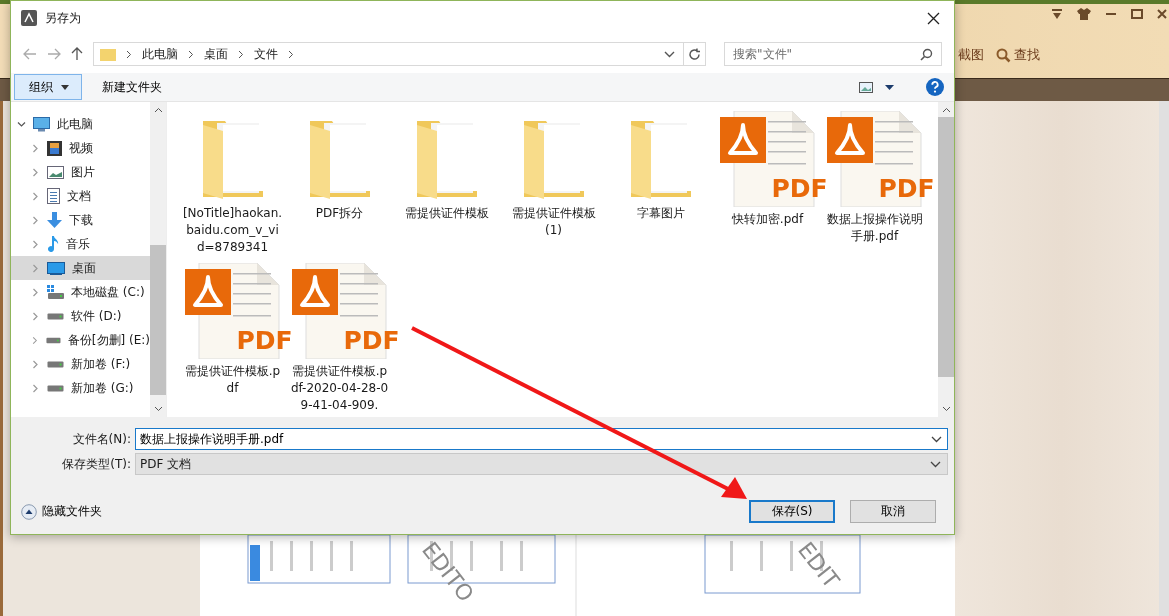  Describe the element at coordinates (541, 439) in the screenshot. I see `file-name-field: 数据上报操作说明手册.pdf` at that location.